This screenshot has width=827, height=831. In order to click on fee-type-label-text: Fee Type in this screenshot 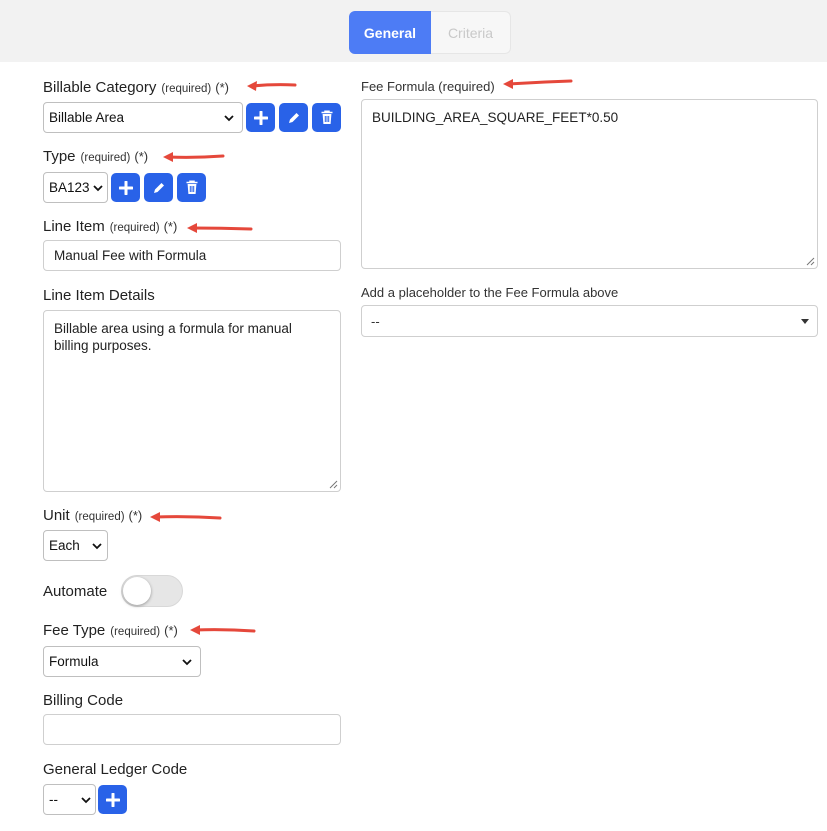, I will do `click(74, 630)`.